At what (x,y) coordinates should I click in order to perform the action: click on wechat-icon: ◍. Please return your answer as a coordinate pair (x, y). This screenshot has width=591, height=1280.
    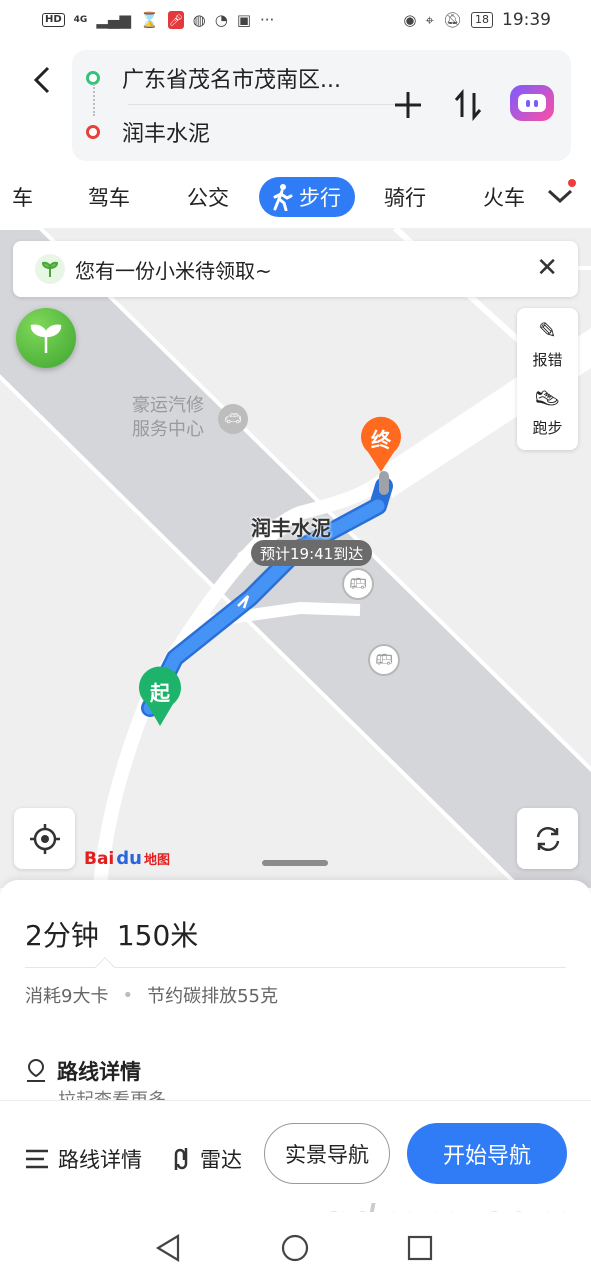
    Looking at the image, I should click on (199, 20).